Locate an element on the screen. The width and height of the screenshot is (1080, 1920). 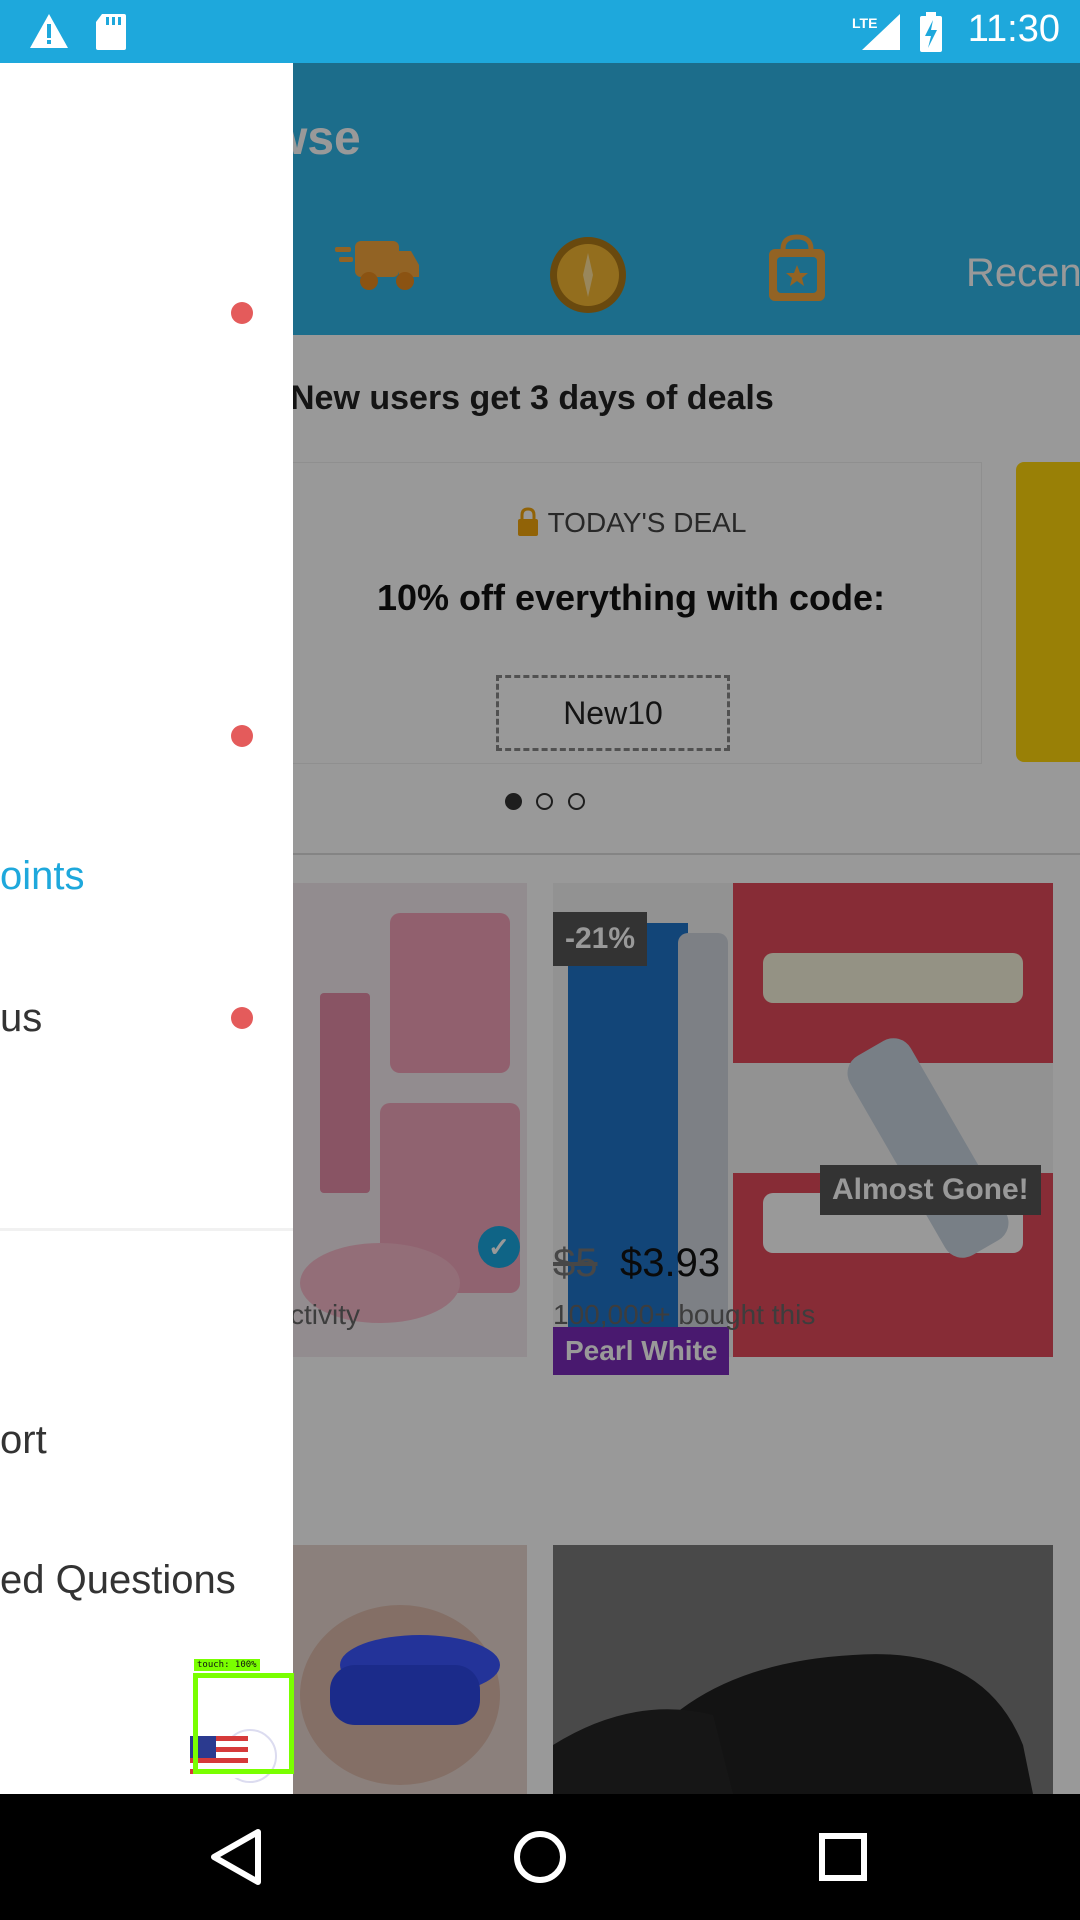
warning-icon is located at coordinates (49, 31).